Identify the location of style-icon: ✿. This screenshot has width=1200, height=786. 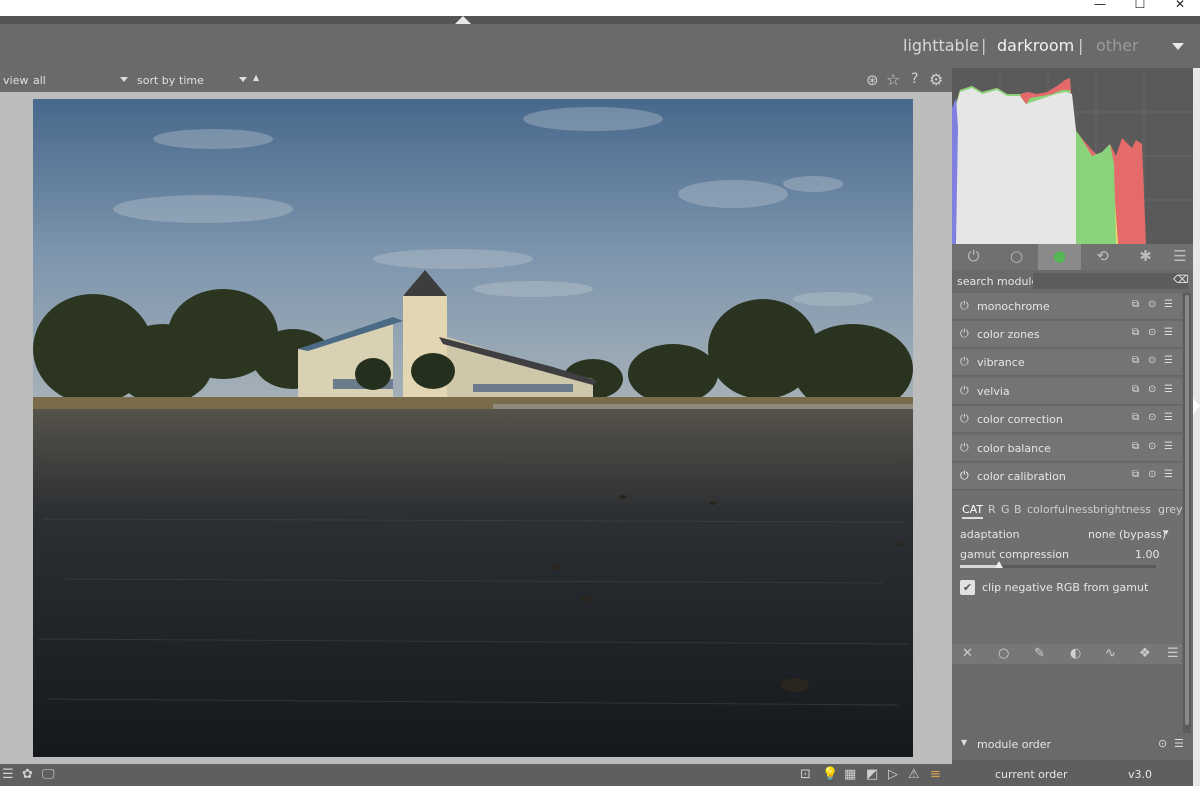
(27, 774).